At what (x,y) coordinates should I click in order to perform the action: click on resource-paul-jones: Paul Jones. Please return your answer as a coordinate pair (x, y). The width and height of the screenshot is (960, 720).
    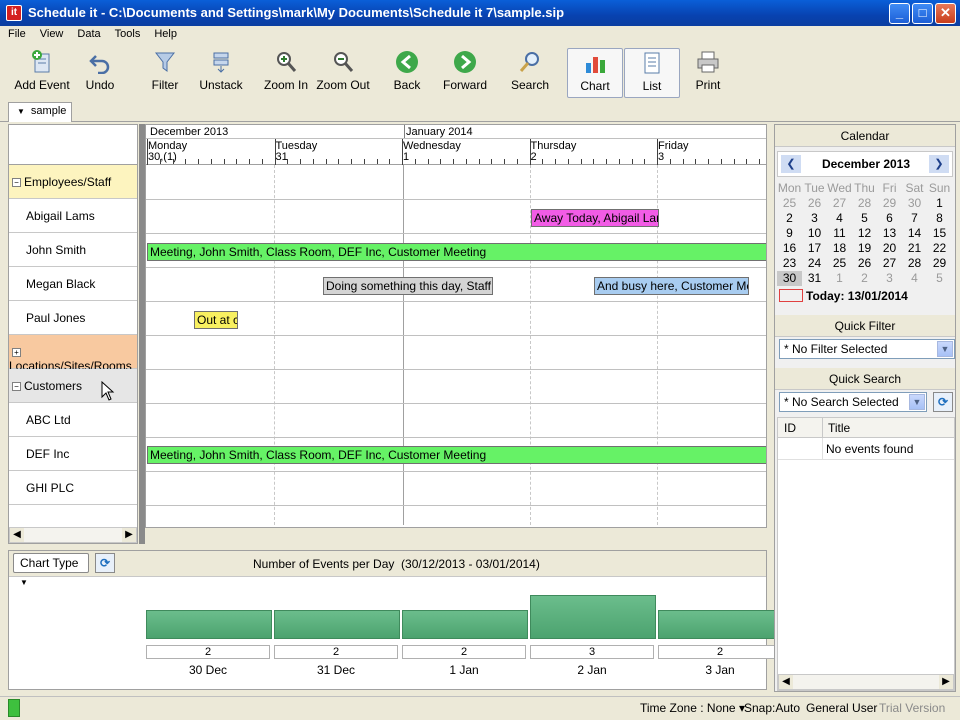
    Looking at the image, I should click on (73, 318).